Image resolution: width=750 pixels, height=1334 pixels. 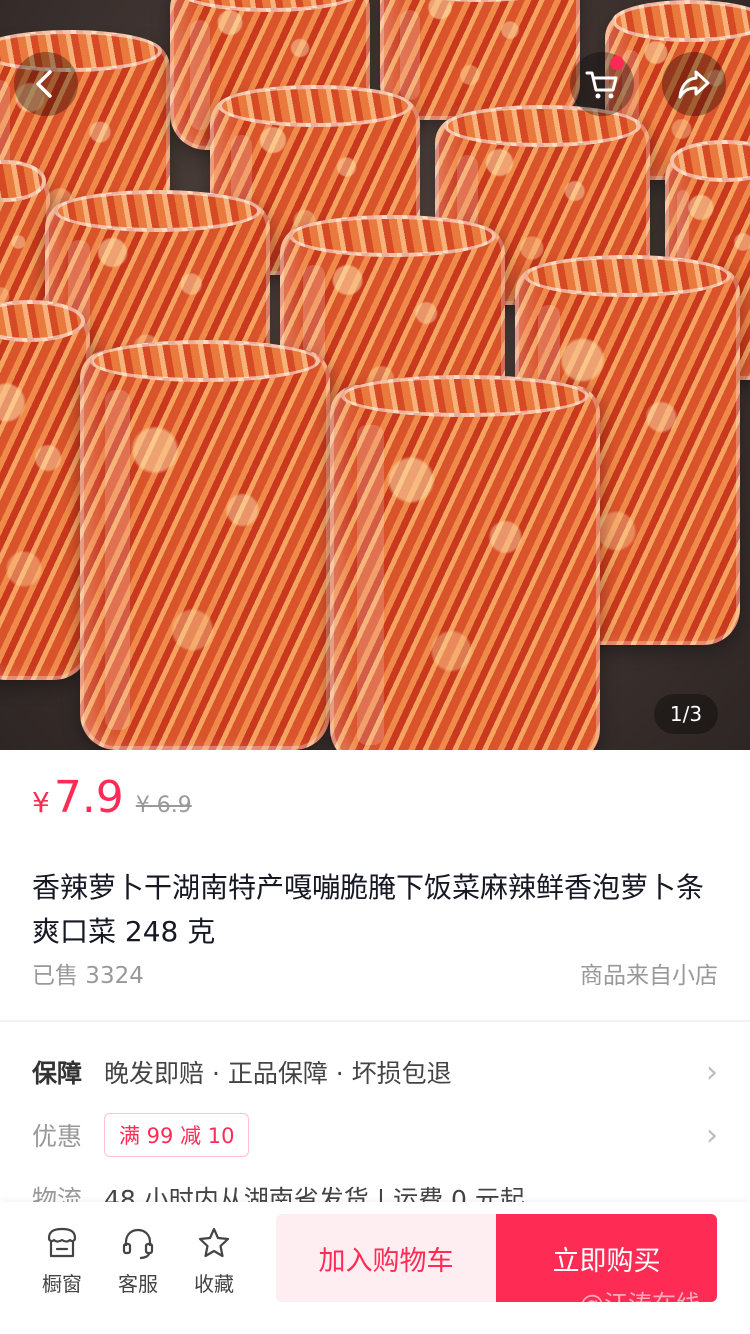 I want to click on cart-badge, so click(x=617, y=63).